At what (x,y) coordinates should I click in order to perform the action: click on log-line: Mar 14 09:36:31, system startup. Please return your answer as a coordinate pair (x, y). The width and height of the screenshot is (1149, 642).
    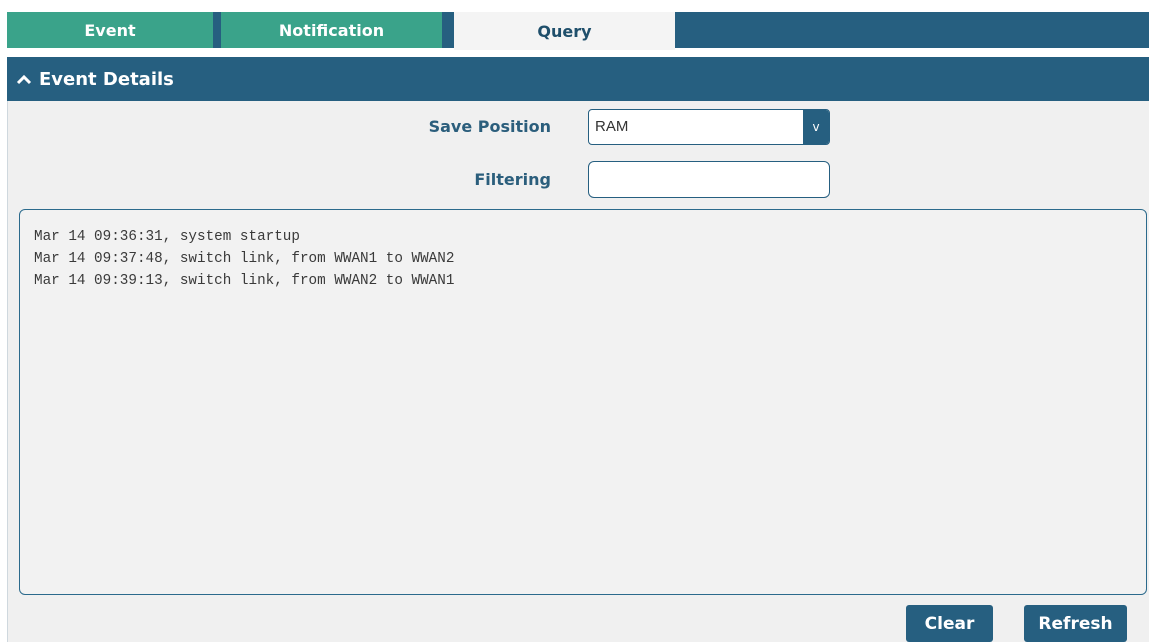
    Looking at the image, I should click on (167, 237).